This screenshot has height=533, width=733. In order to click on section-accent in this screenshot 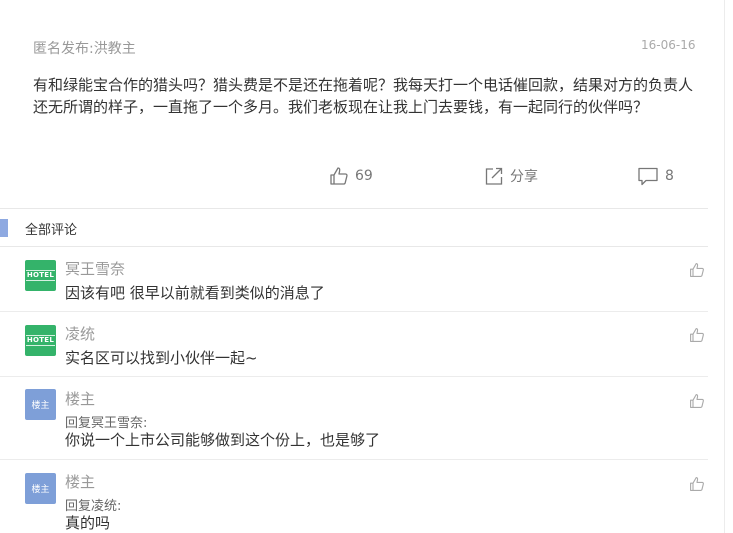, I will do `click(4, 228)`.